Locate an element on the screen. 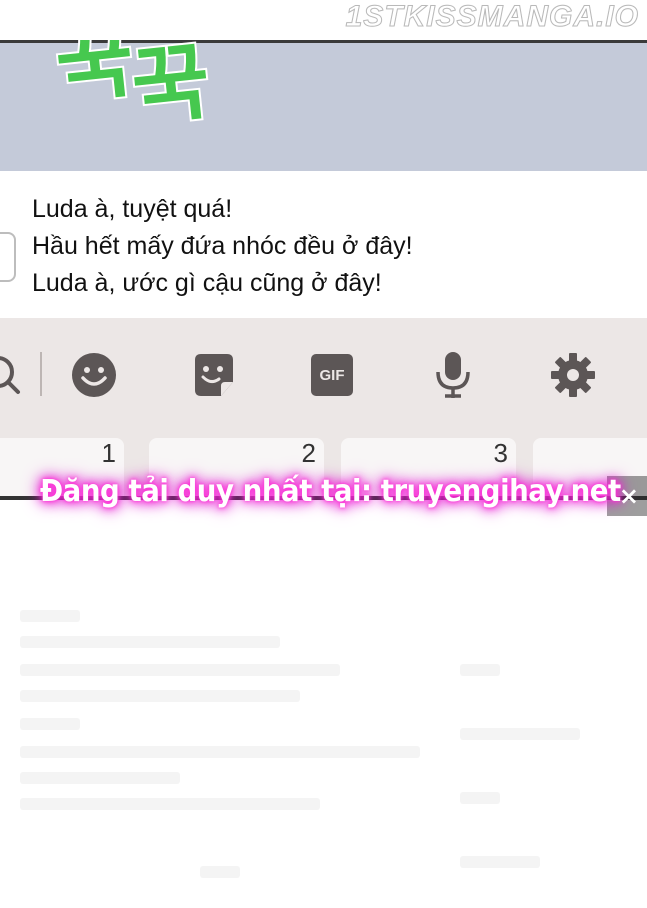  key-2-label: 2 is located at coordinates (308, 453).